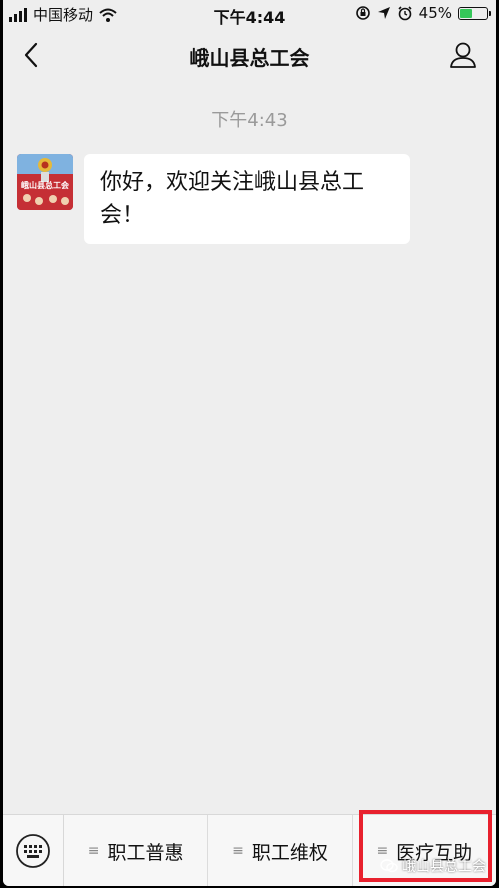 This screenshot has width=499, height=888. I want to click on keyboard-toggle-button, so click(33, 850).